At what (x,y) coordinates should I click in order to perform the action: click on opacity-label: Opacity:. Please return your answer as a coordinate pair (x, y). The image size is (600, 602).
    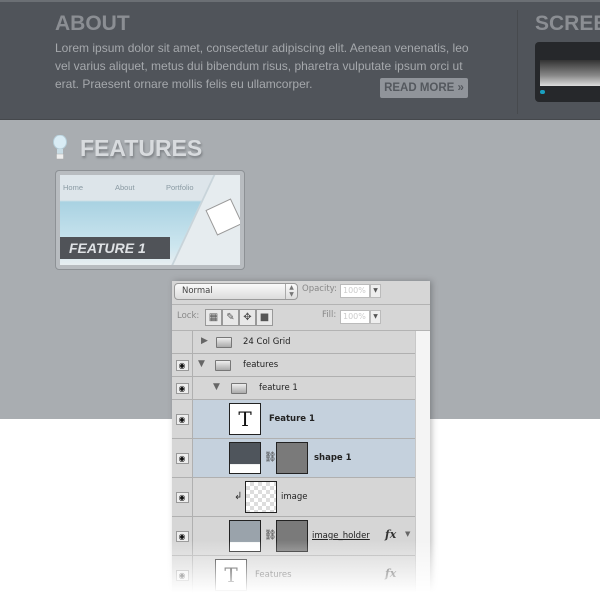
    Looking at the image, I should click on (319, 289).